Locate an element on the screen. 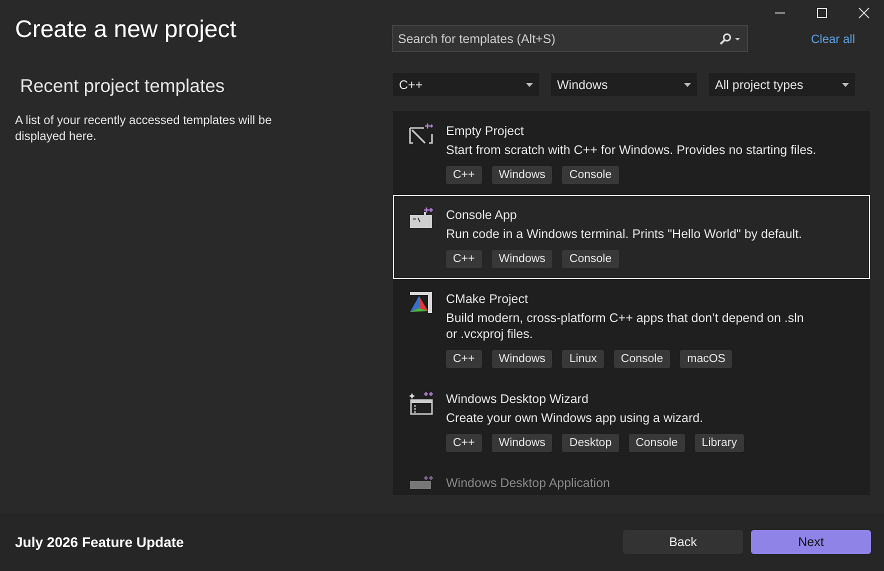 The image size is (884, 571). maximize-icon is located at coordinates (822, 13).